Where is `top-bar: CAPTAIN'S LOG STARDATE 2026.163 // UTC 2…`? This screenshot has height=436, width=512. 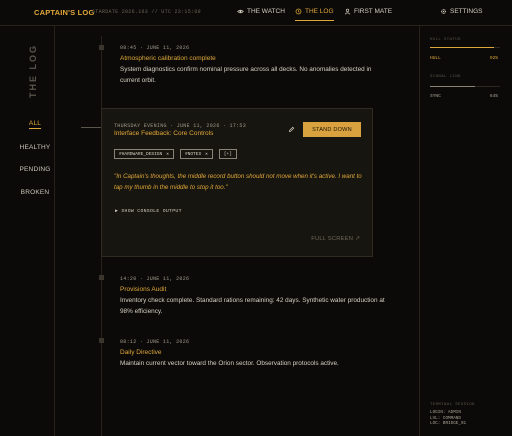
top-bar: CAPTAIN'S LOG STARDATE 2026.163 // UTC 2… is located at coordinates (256, 13).